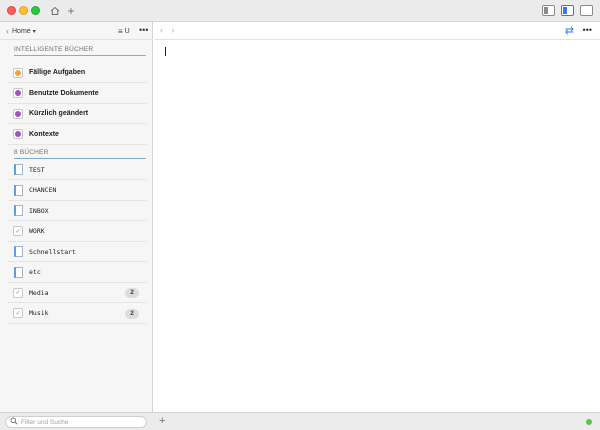 This screenshot has width=600, height=430. What do you see at coordinates (77, 135) in the screenshot?
I see `smart-book-item: Kontexte` at bounding box center [77, 135].